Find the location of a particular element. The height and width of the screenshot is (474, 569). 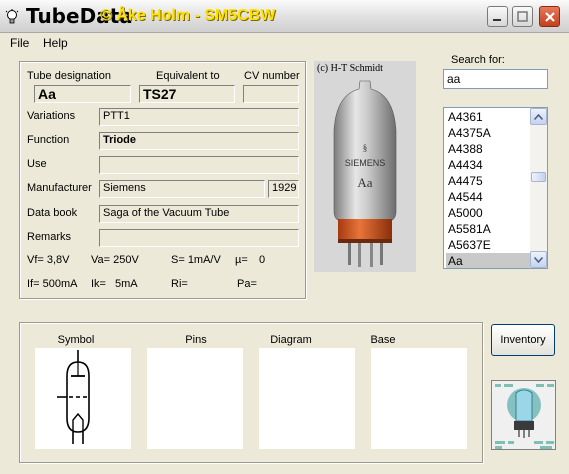

base-pane is located at coordinates (419, 398).